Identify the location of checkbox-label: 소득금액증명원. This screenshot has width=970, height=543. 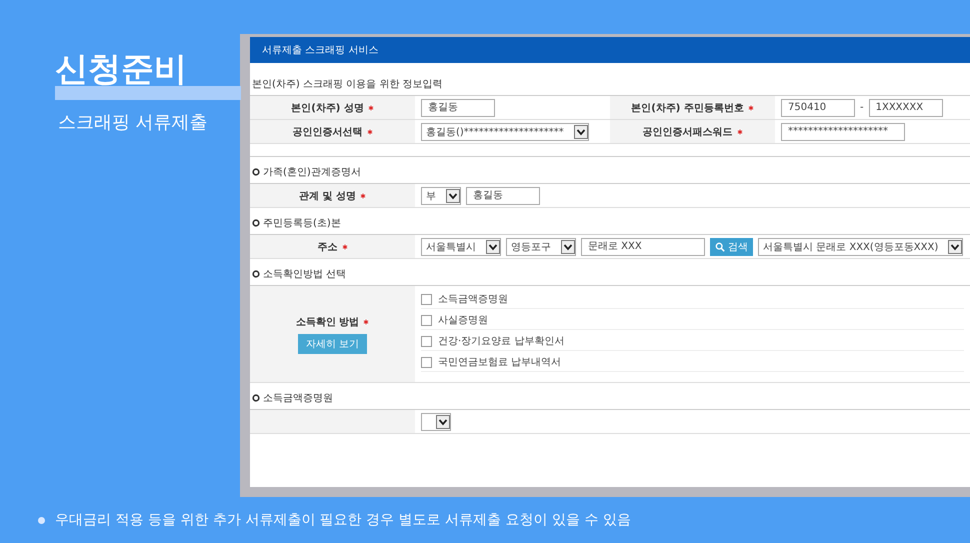
(473, 299).